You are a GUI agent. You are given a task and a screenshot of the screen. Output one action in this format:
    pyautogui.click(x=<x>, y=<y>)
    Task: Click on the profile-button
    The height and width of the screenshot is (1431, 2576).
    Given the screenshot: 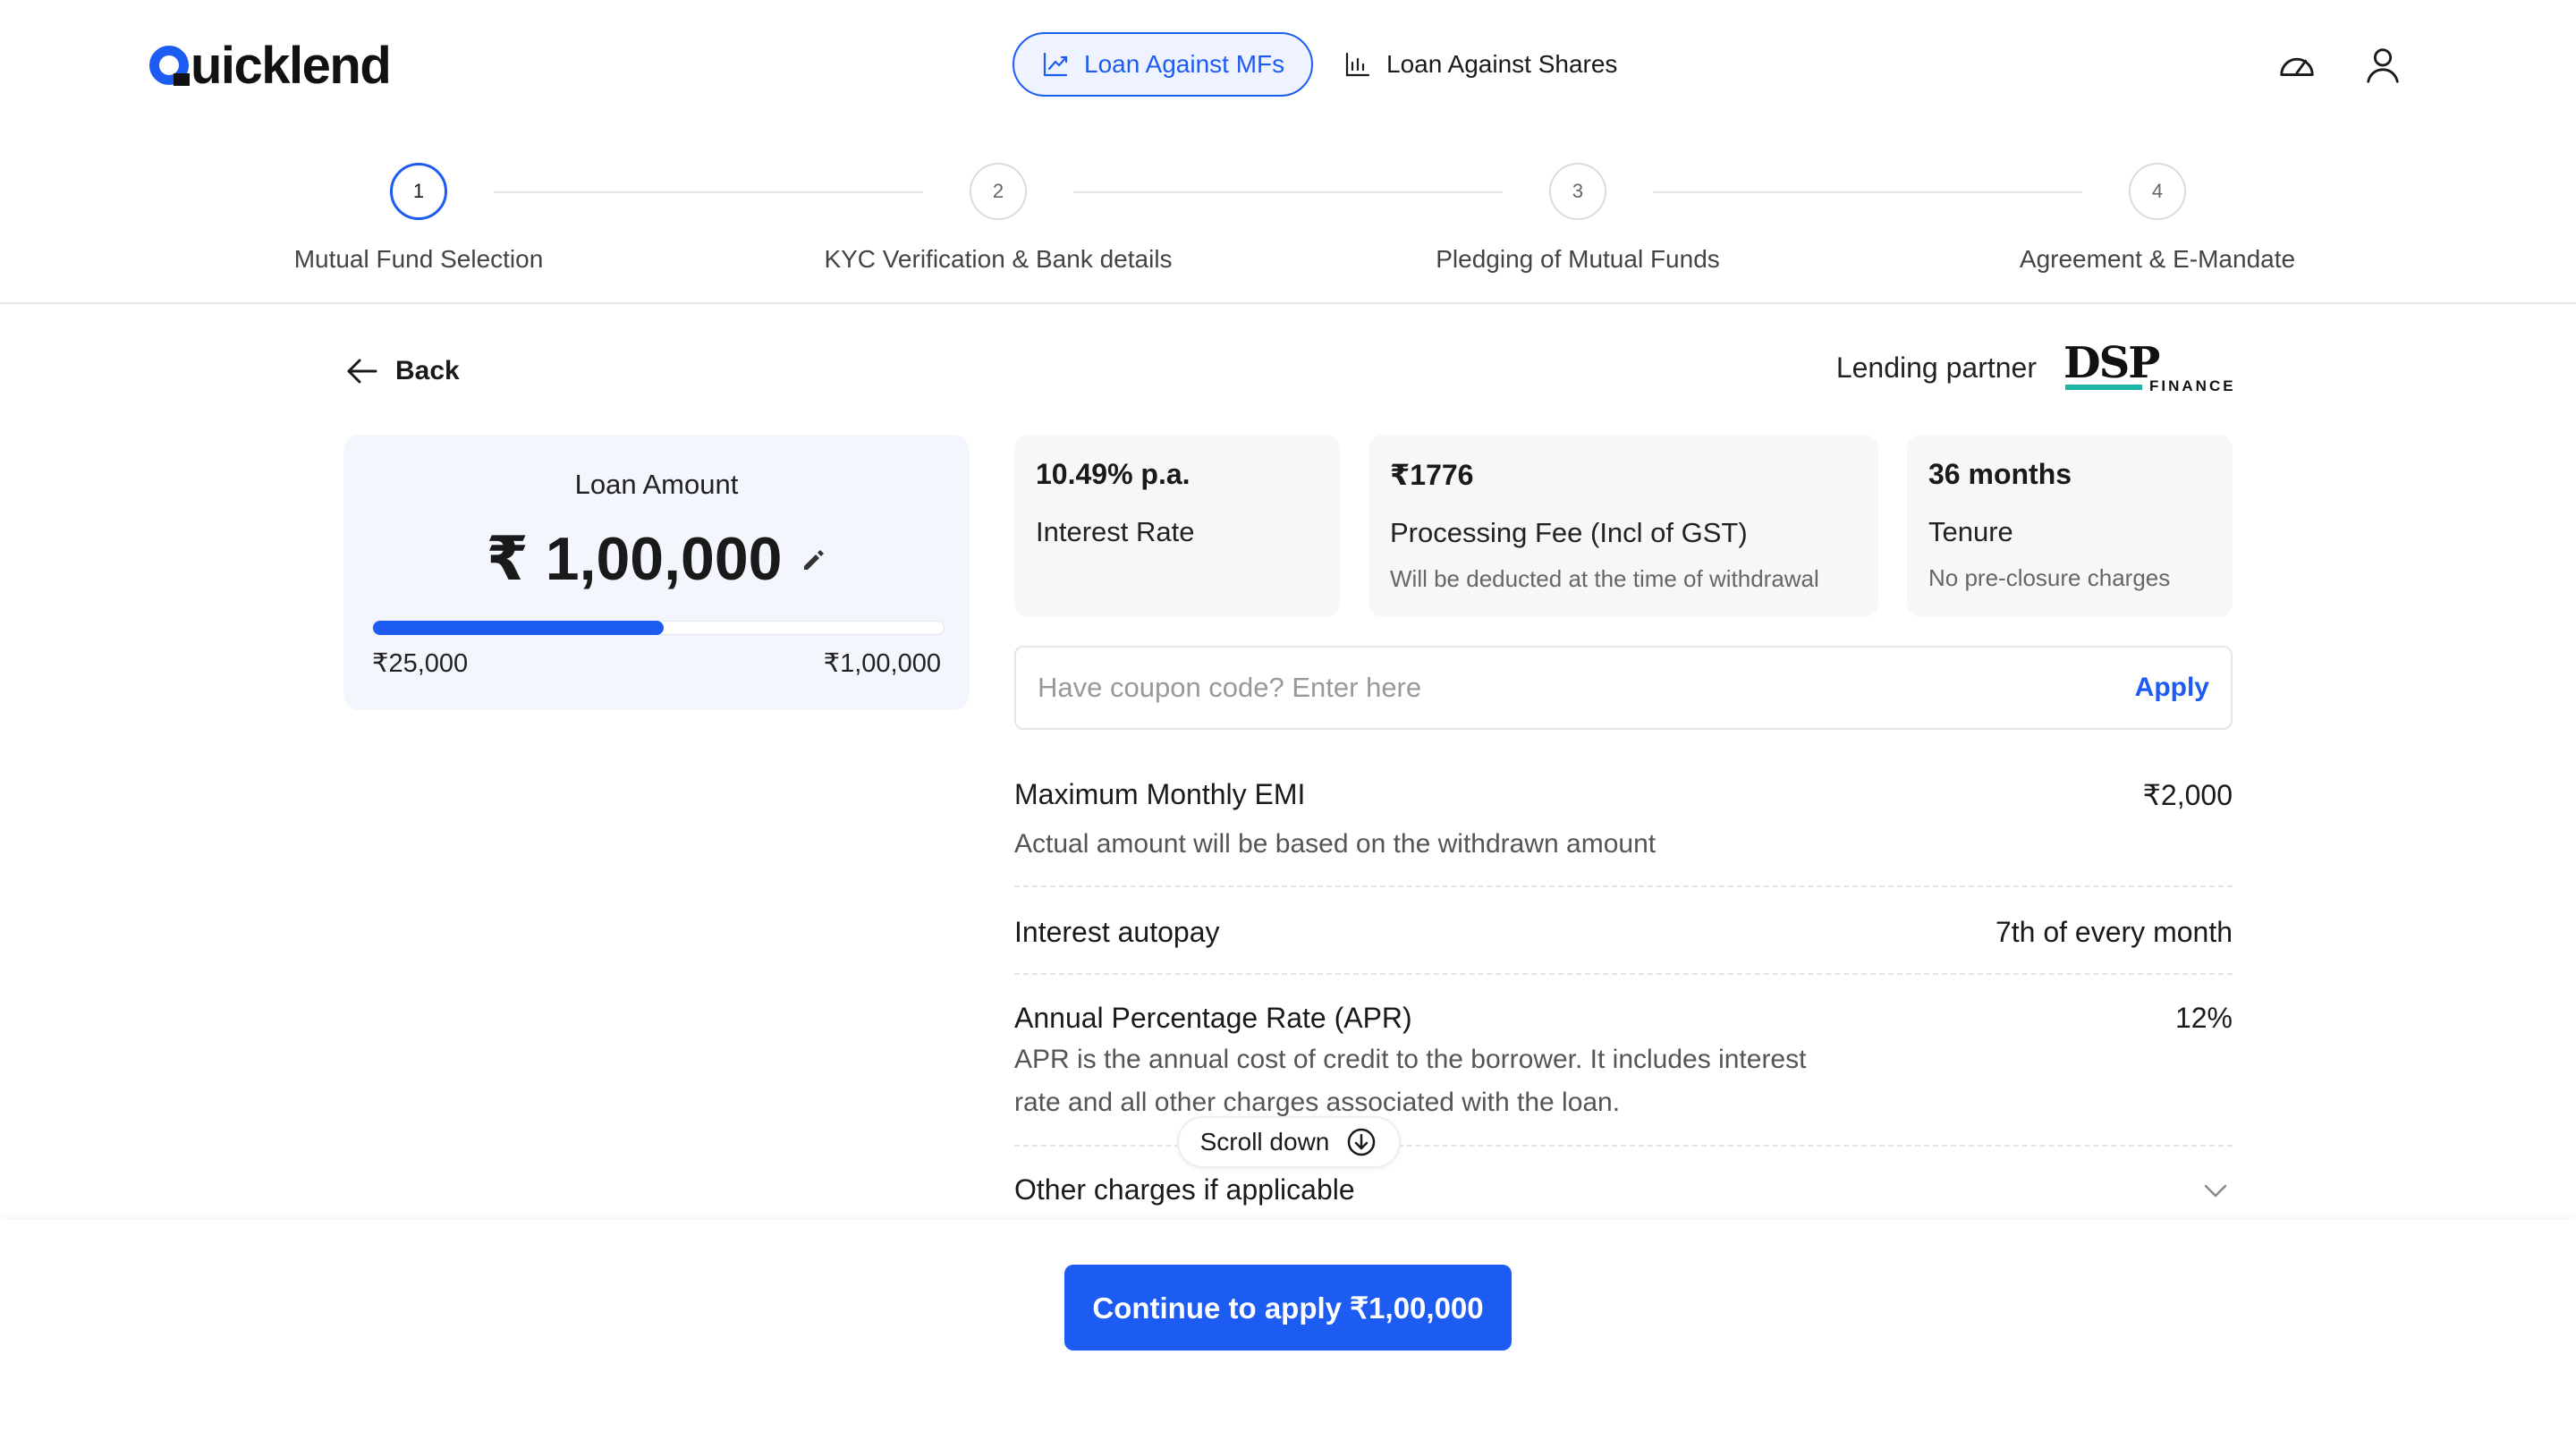 What is the action you would take?
    pyautogui.click(x=2382, y=65)
    